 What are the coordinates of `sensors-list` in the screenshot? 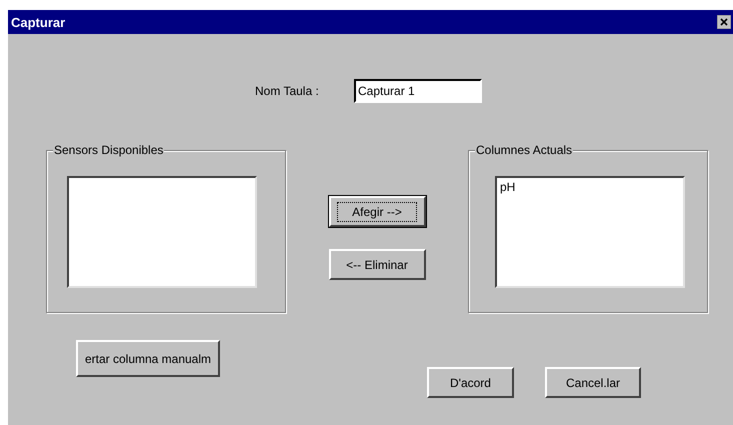 It's located at (162, 232).